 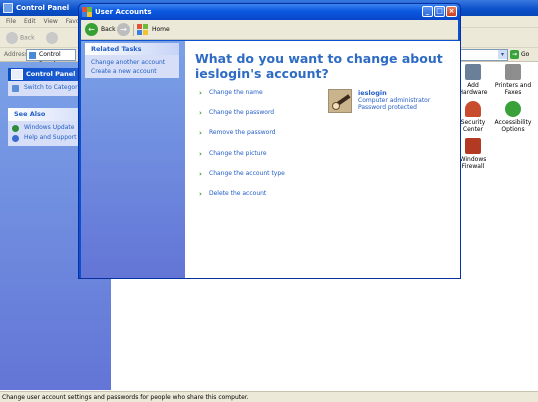 I want to click on close-button: ×, so click(x=451, y=11).